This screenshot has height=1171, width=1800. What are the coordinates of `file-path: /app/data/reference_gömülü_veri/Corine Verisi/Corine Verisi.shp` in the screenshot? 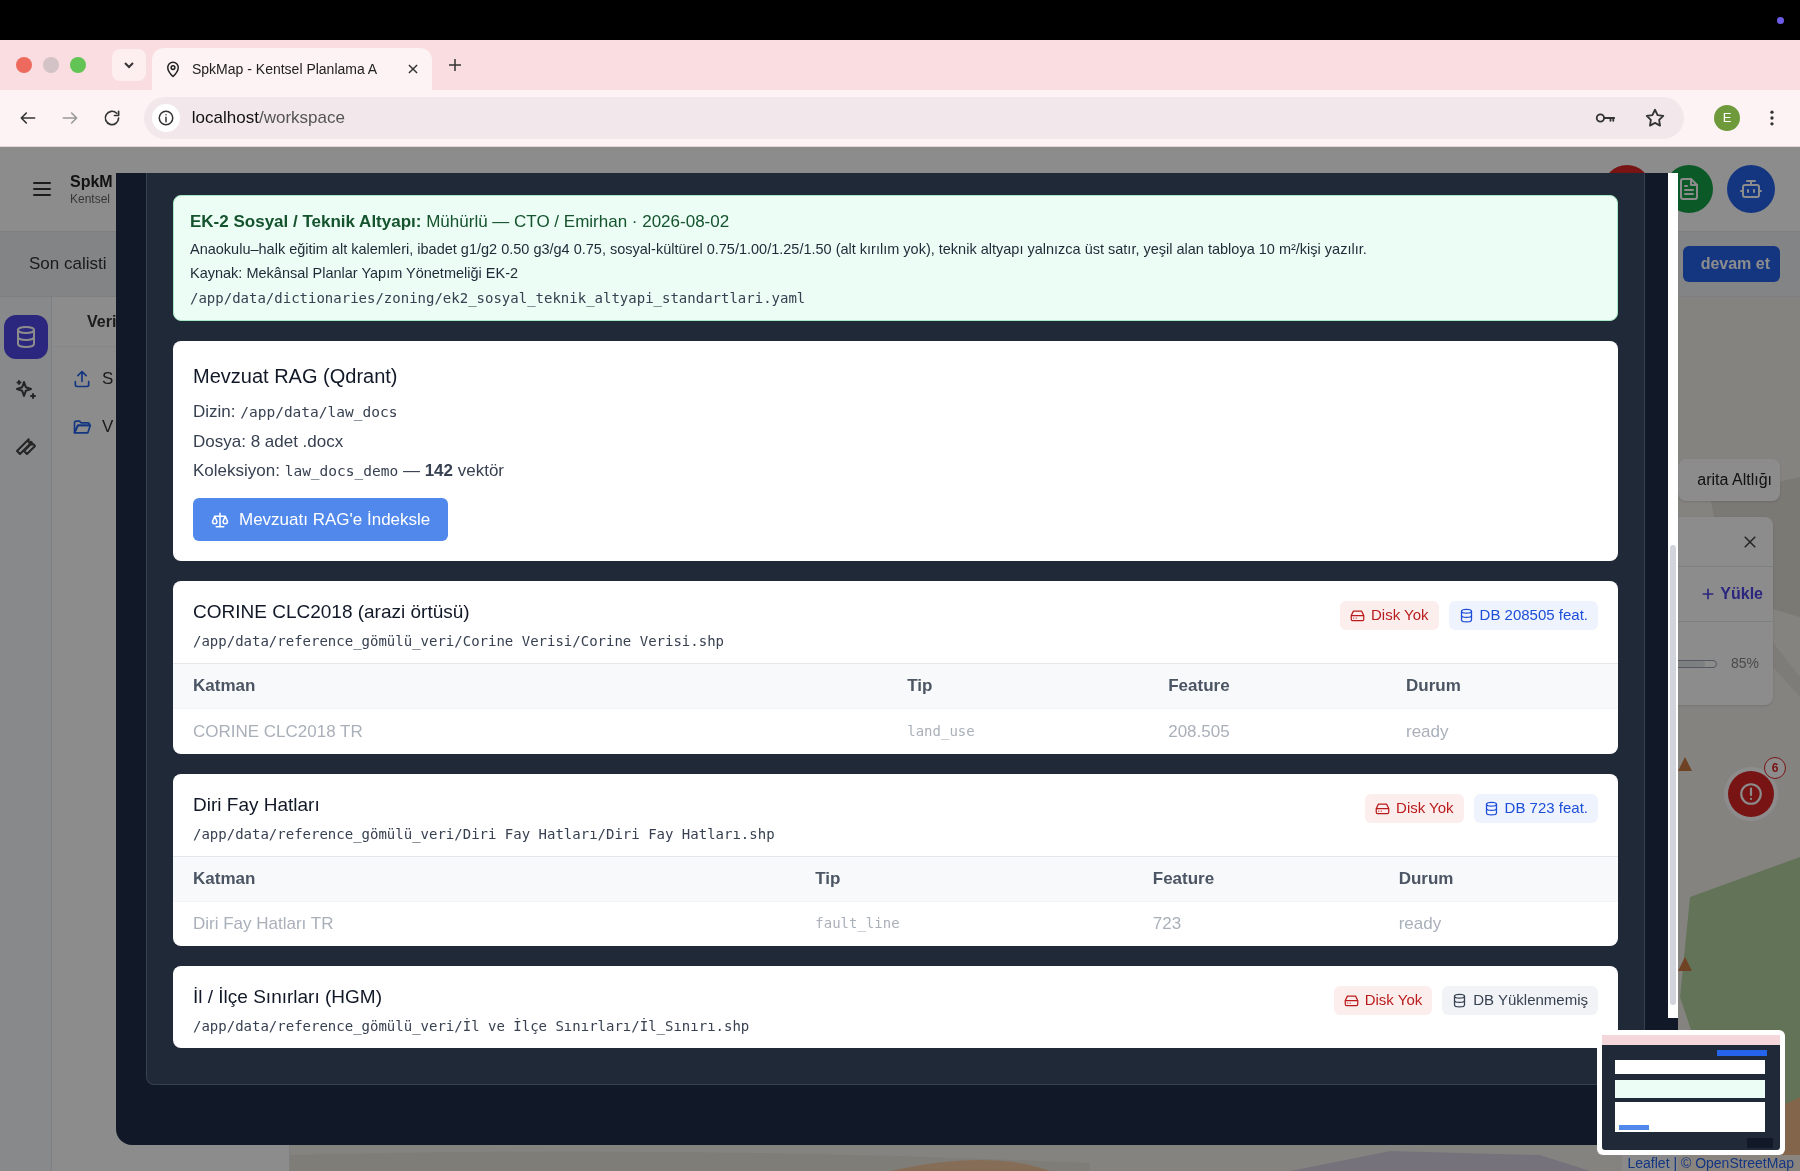 It's located at (459, 641).